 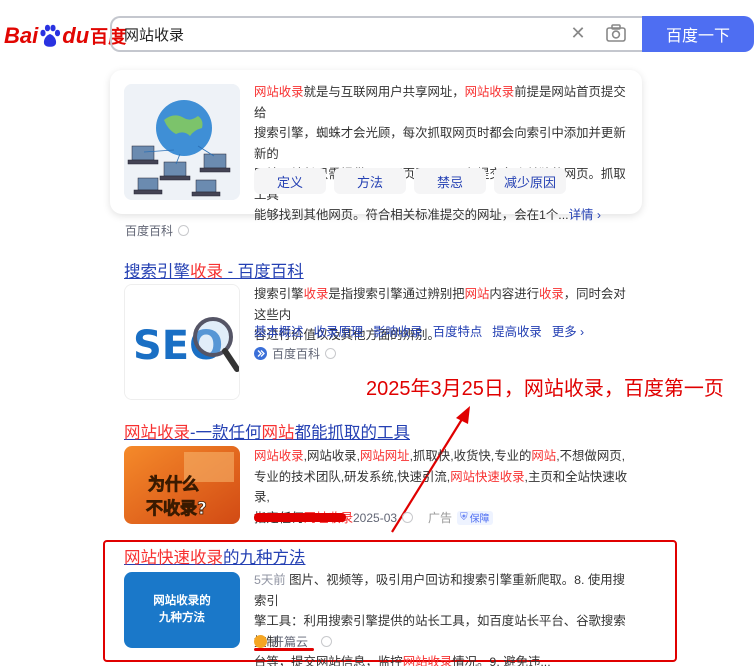 I want to click on search-input, so click(x=334, y=34).